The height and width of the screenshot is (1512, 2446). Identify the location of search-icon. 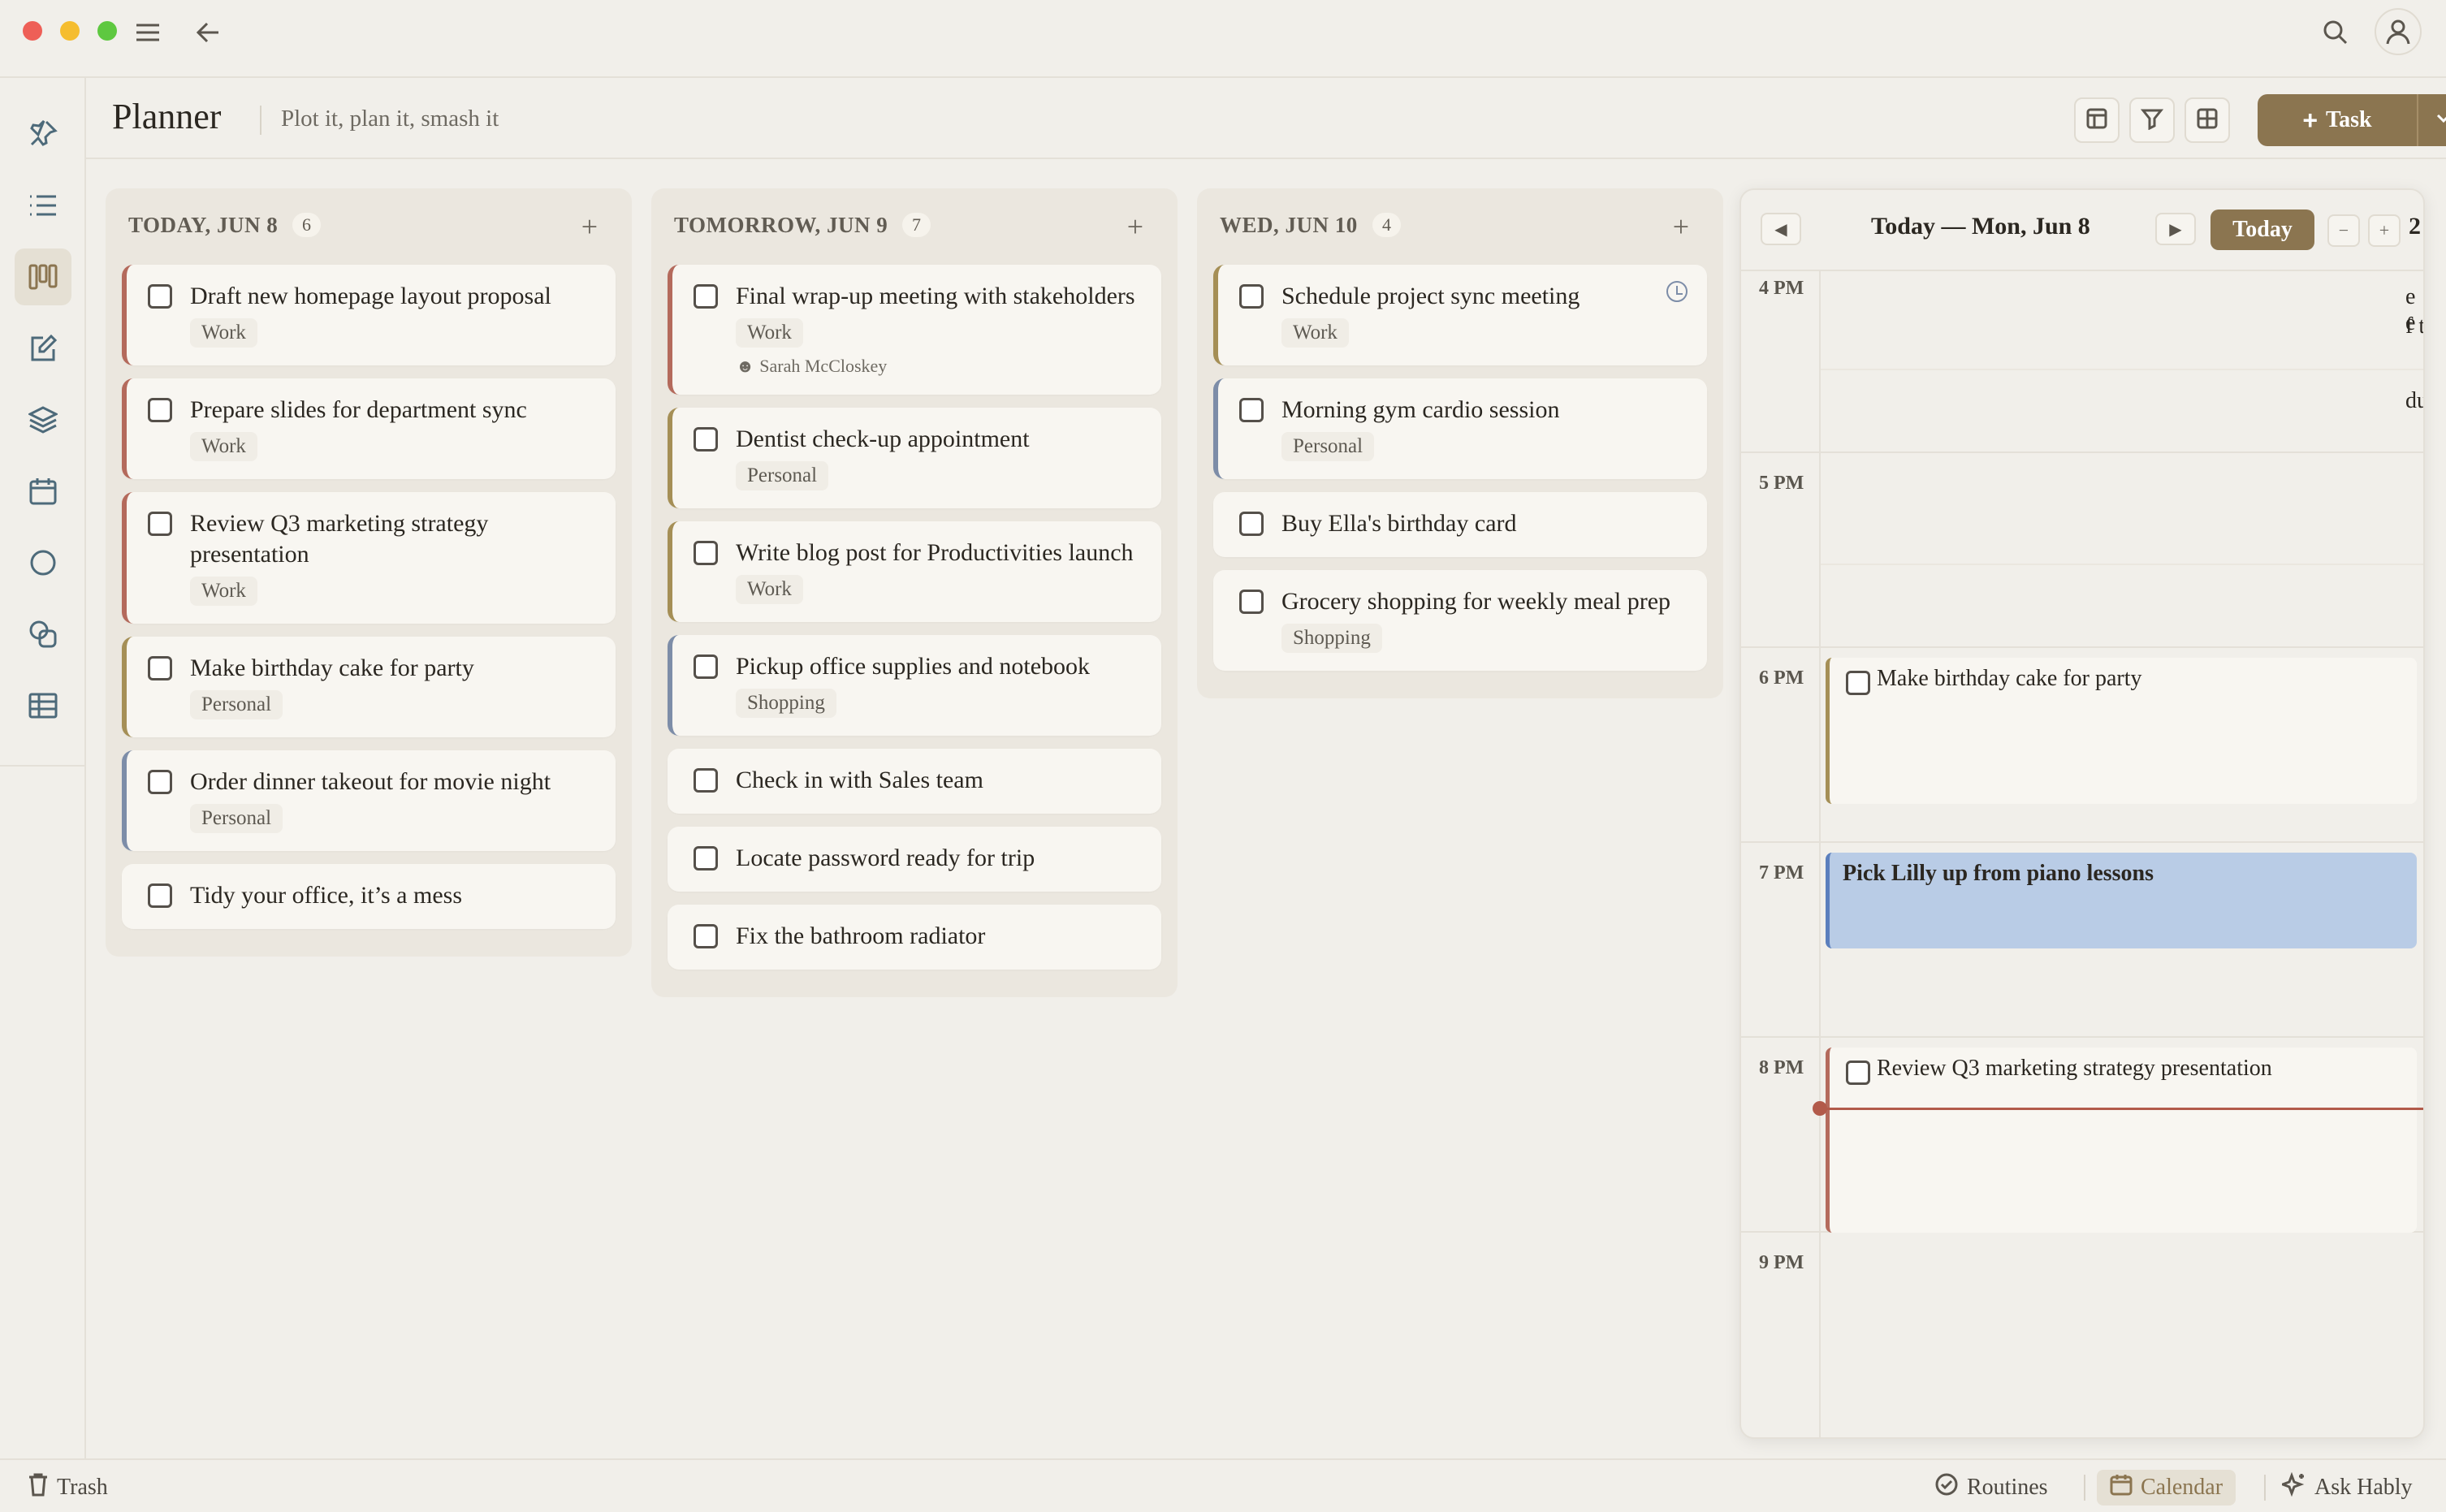
(2335, 32).